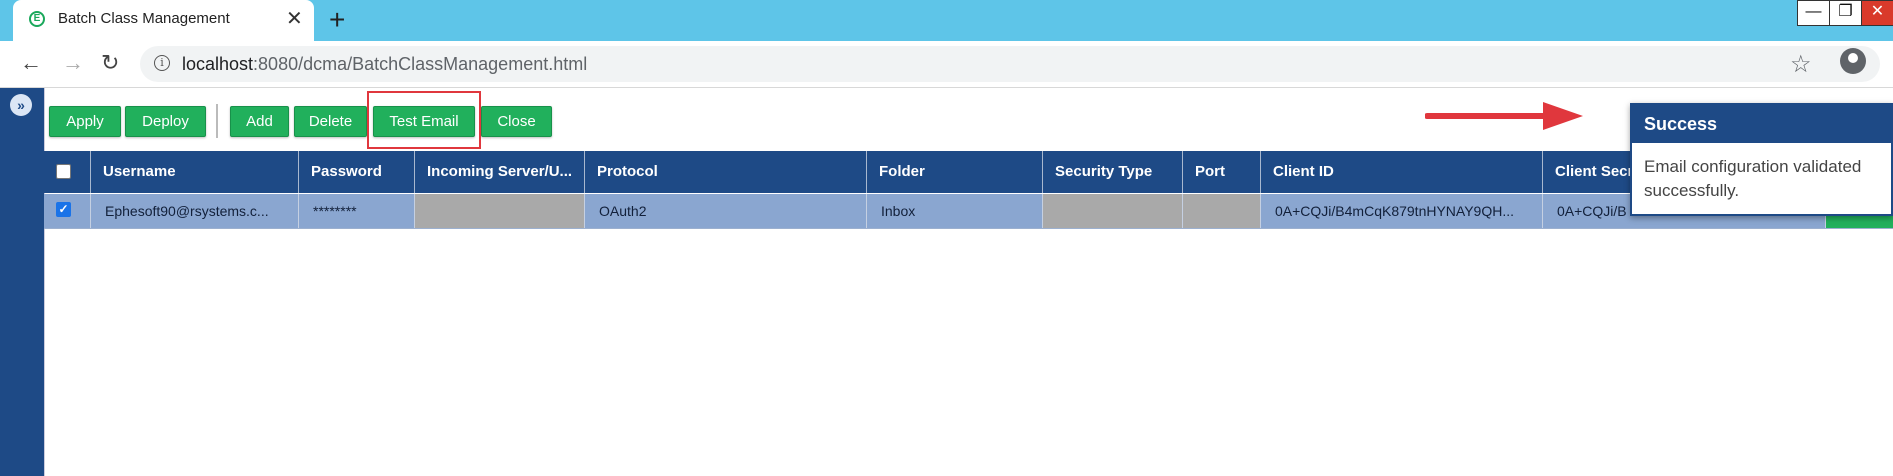  Describe the element at coordinates (955, 172) in the screenshot. I see `column-header-folder: Folder` at that location.